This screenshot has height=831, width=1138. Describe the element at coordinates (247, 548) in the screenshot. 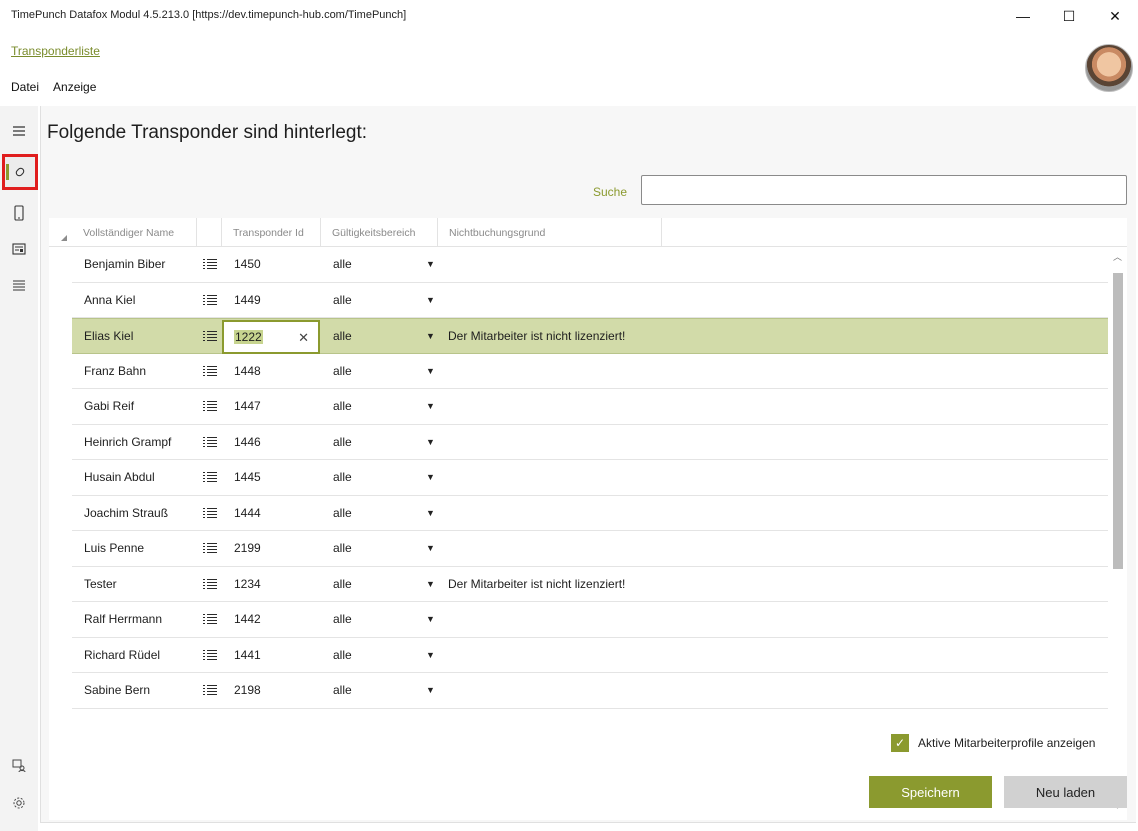

I see `transponder-id: 2199` at that location.